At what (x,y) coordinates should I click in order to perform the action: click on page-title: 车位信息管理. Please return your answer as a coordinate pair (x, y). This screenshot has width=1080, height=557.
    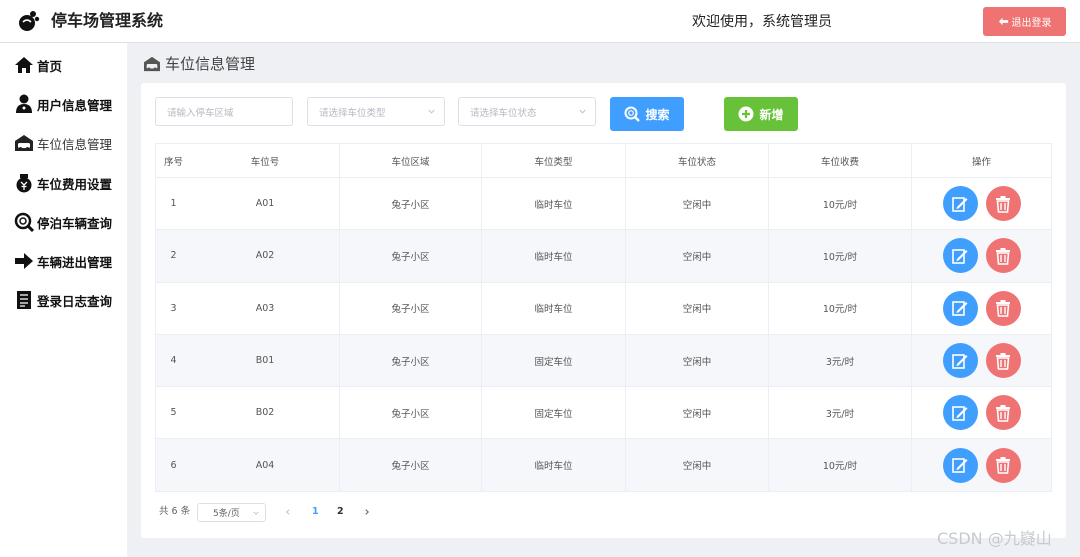
    Looking at the image, I should click on (199, 64).